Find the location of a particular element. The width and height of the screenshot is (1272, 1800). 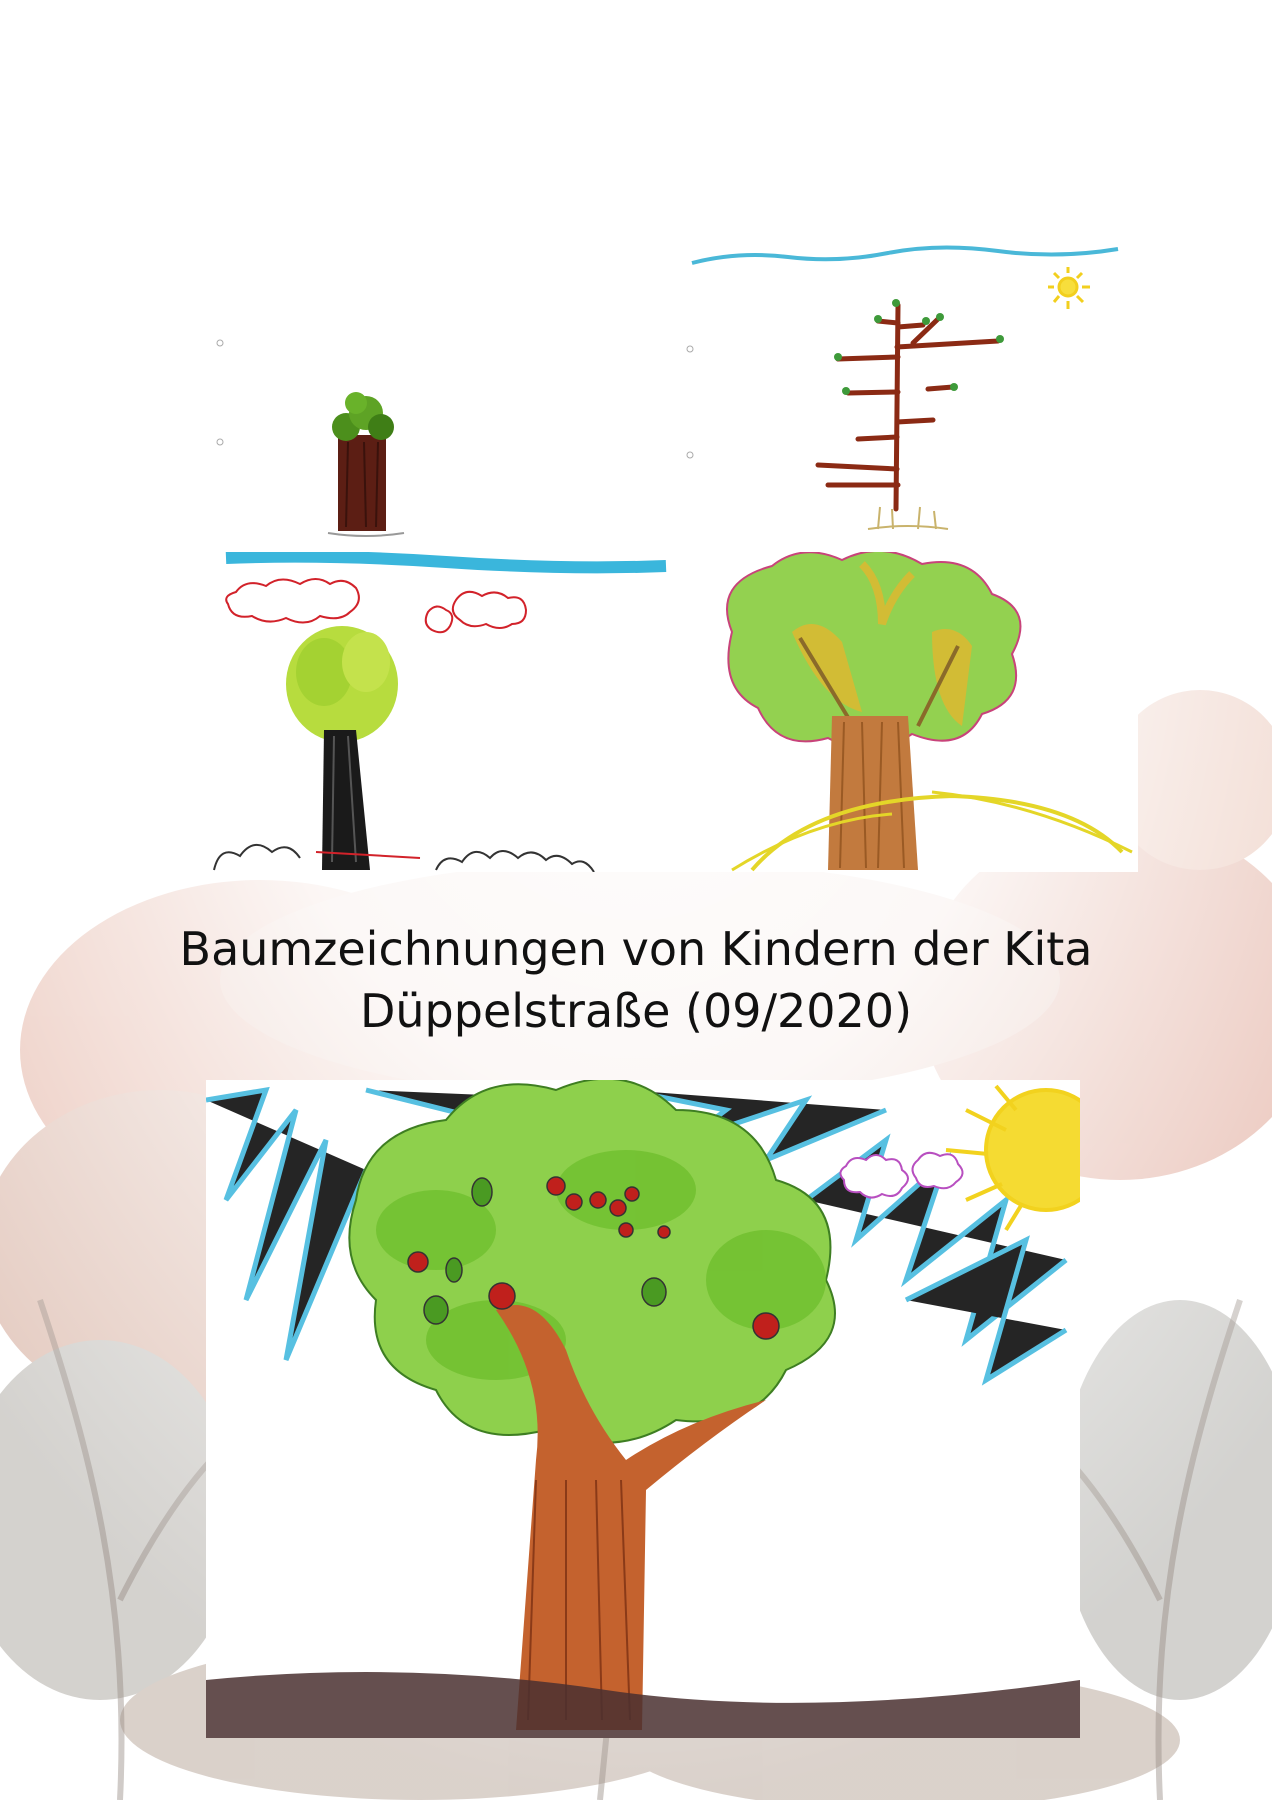

bare-tree-illustration is located at coordinates (902, 387).